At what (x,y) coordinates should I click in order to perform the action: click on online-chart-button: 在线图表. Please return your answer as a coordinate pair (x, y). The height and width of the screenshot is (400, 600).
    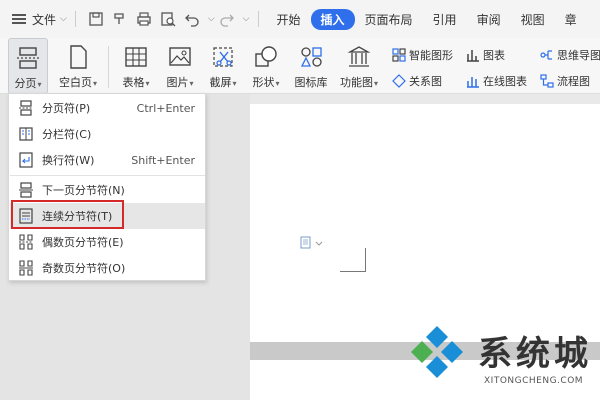
    Looking at the image, I should click on (496, 81).